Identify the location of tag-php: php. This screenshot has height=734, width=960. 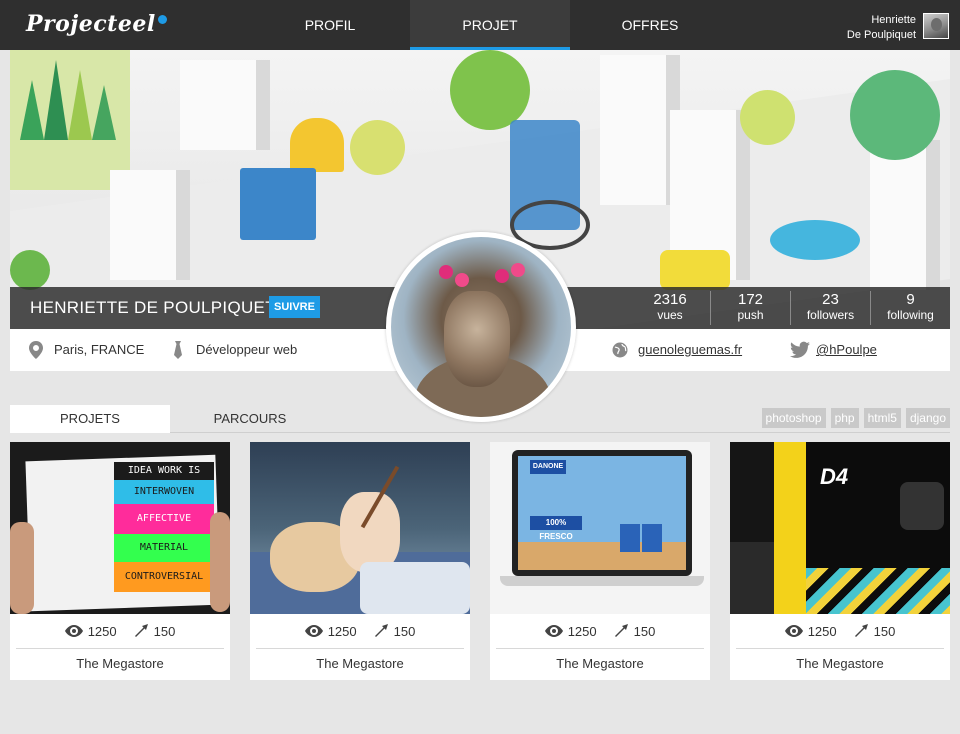
(844, 418).